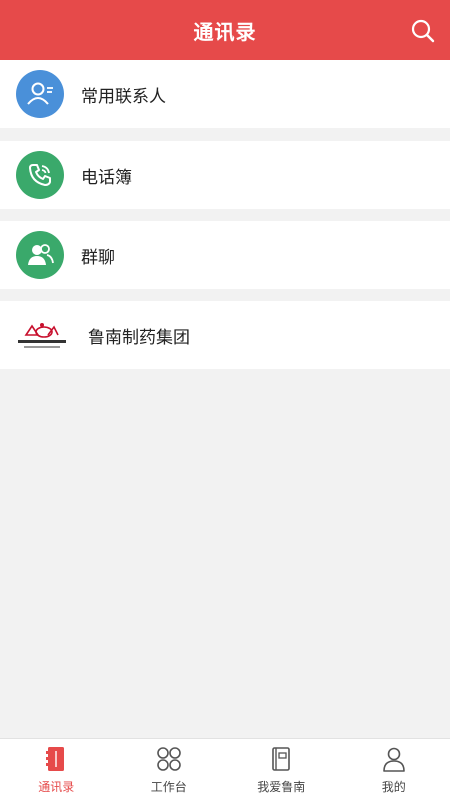  I want to click on nav-item-mine: 我的, so click(394, 769).